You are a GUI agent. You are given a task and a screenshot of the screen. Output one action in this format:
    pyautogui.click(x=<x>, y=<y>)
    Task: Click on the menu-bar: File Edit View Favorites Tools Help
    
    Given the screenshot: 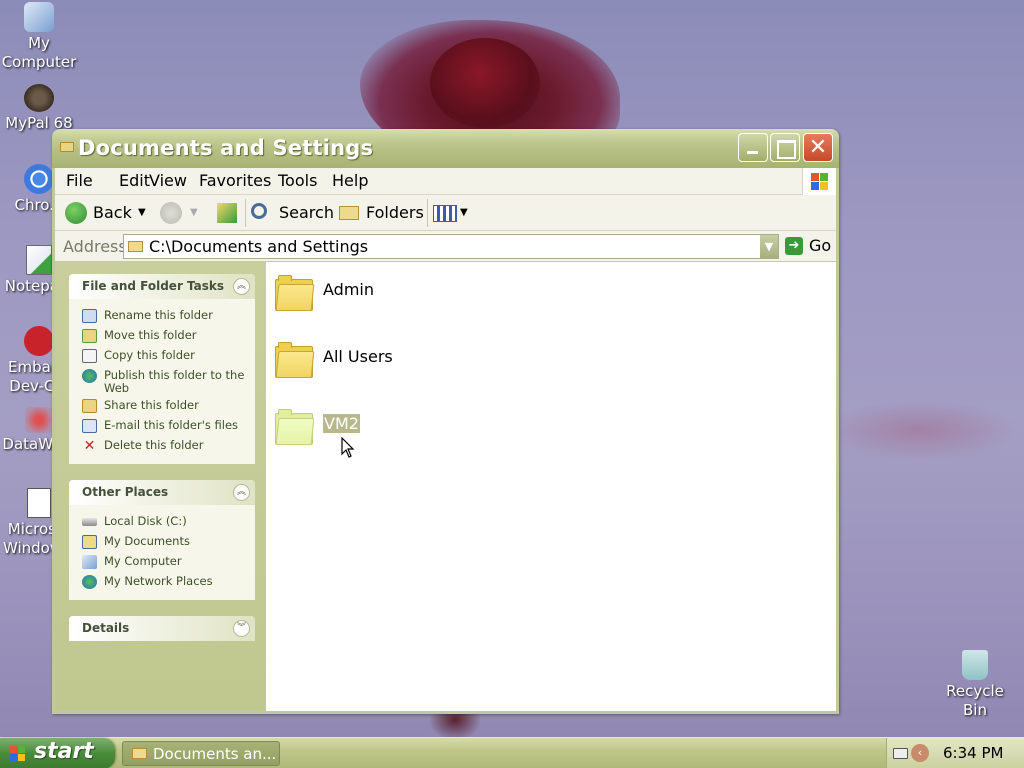 What is the action you would take?
    pyautogui.click(x=445, y=181)
    